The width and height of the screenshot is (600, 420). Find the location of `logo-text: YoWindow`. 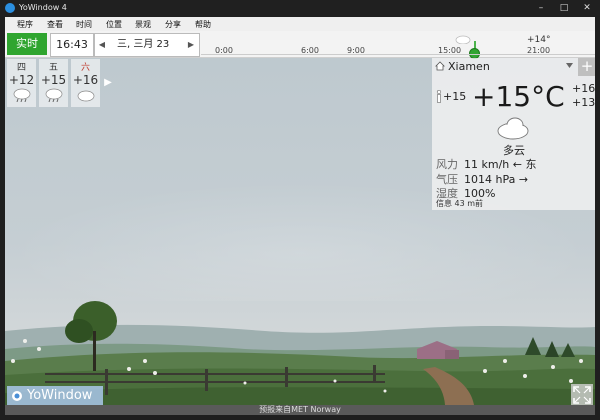

logo-text: YoWindow is located at coordinates (60, 395).